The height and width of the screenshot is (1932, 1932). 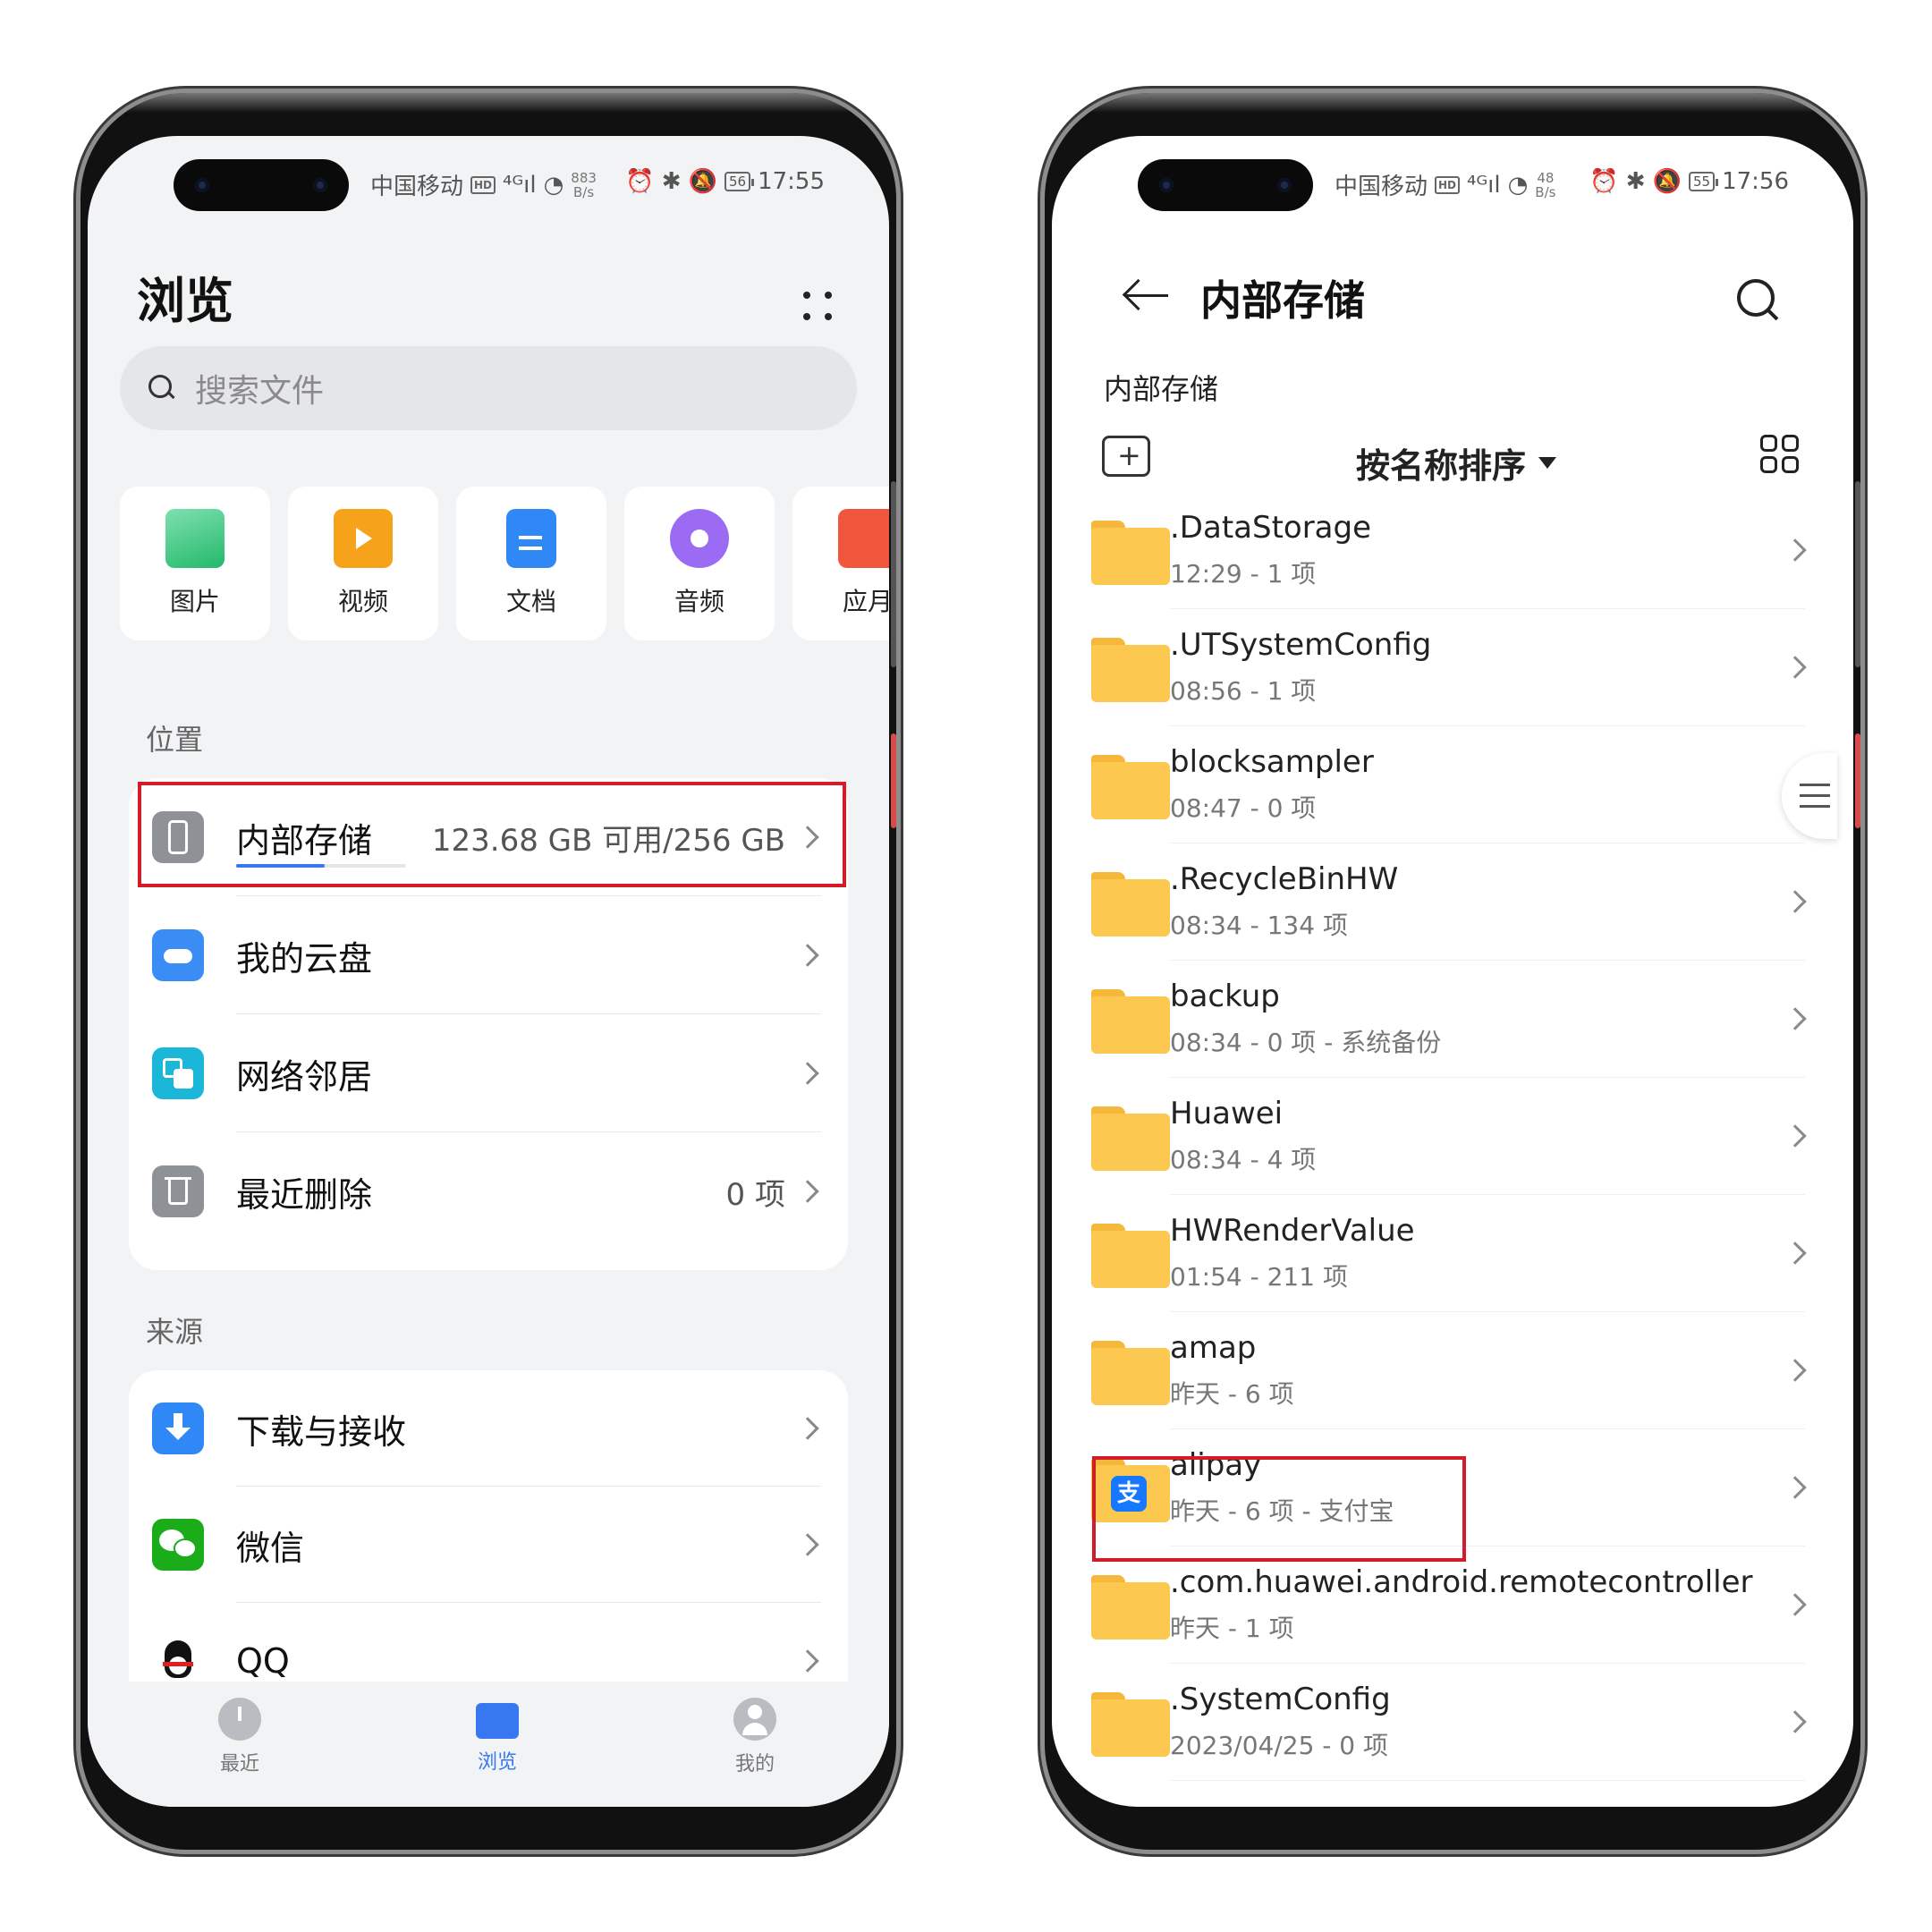 I want to click on grid-view-icon, so click(x=1780, y=455).